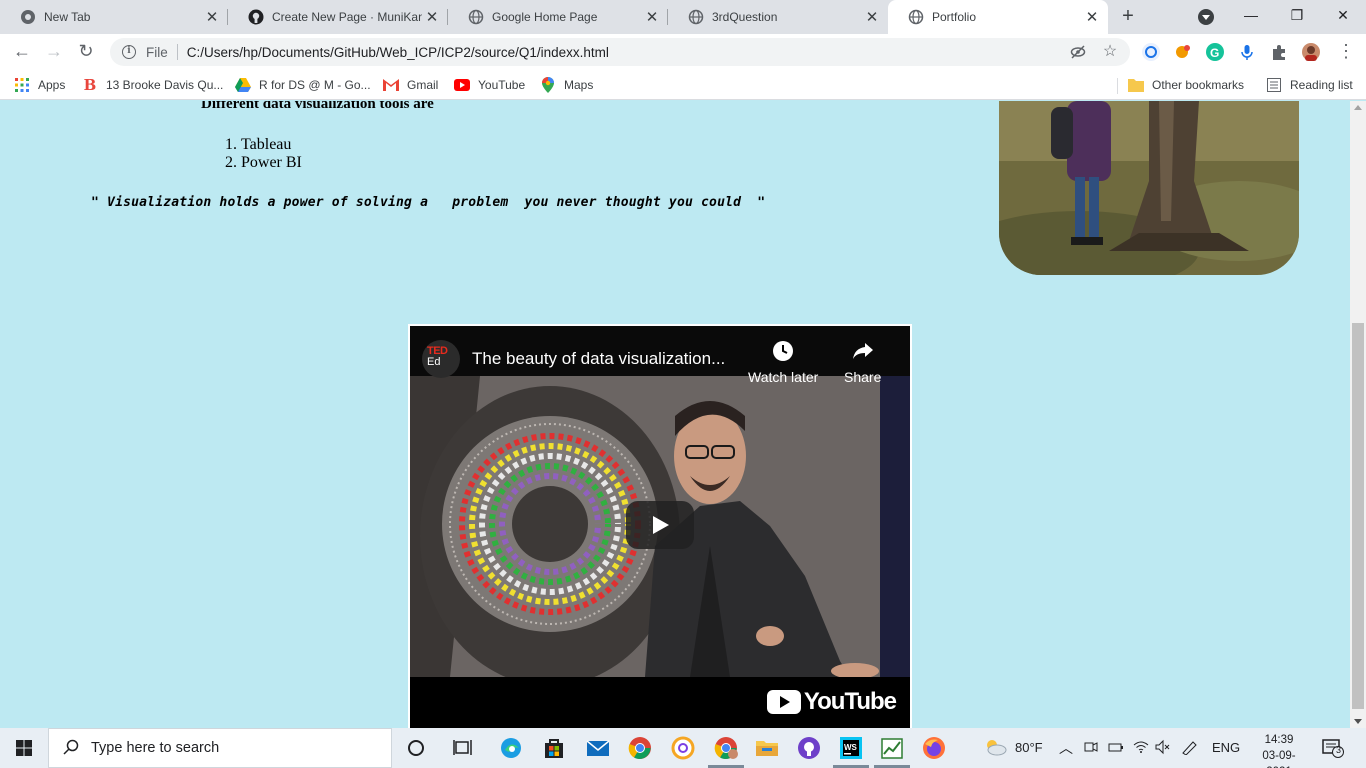 The width and height of the screenshot is (1366, 768). I want to click on new-tab-button: +, so click(1128, 17).